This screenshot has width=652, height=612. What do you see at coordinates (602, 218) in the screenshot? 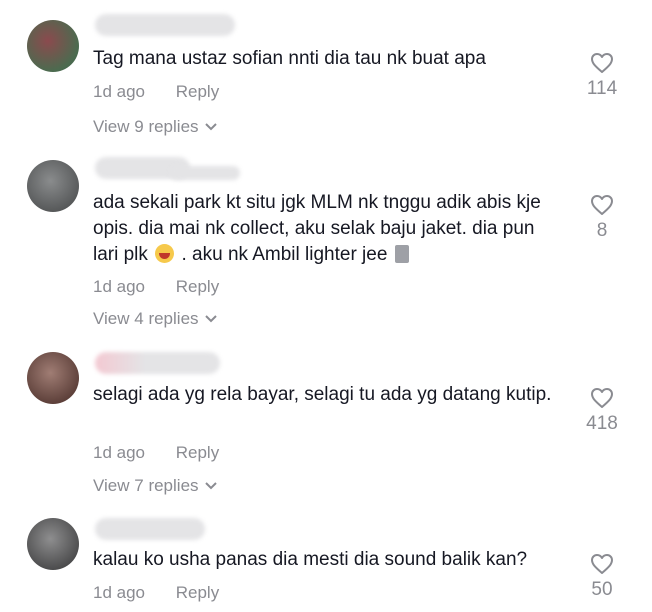
I see `like-button: 8` at bounding box center [602, 218].